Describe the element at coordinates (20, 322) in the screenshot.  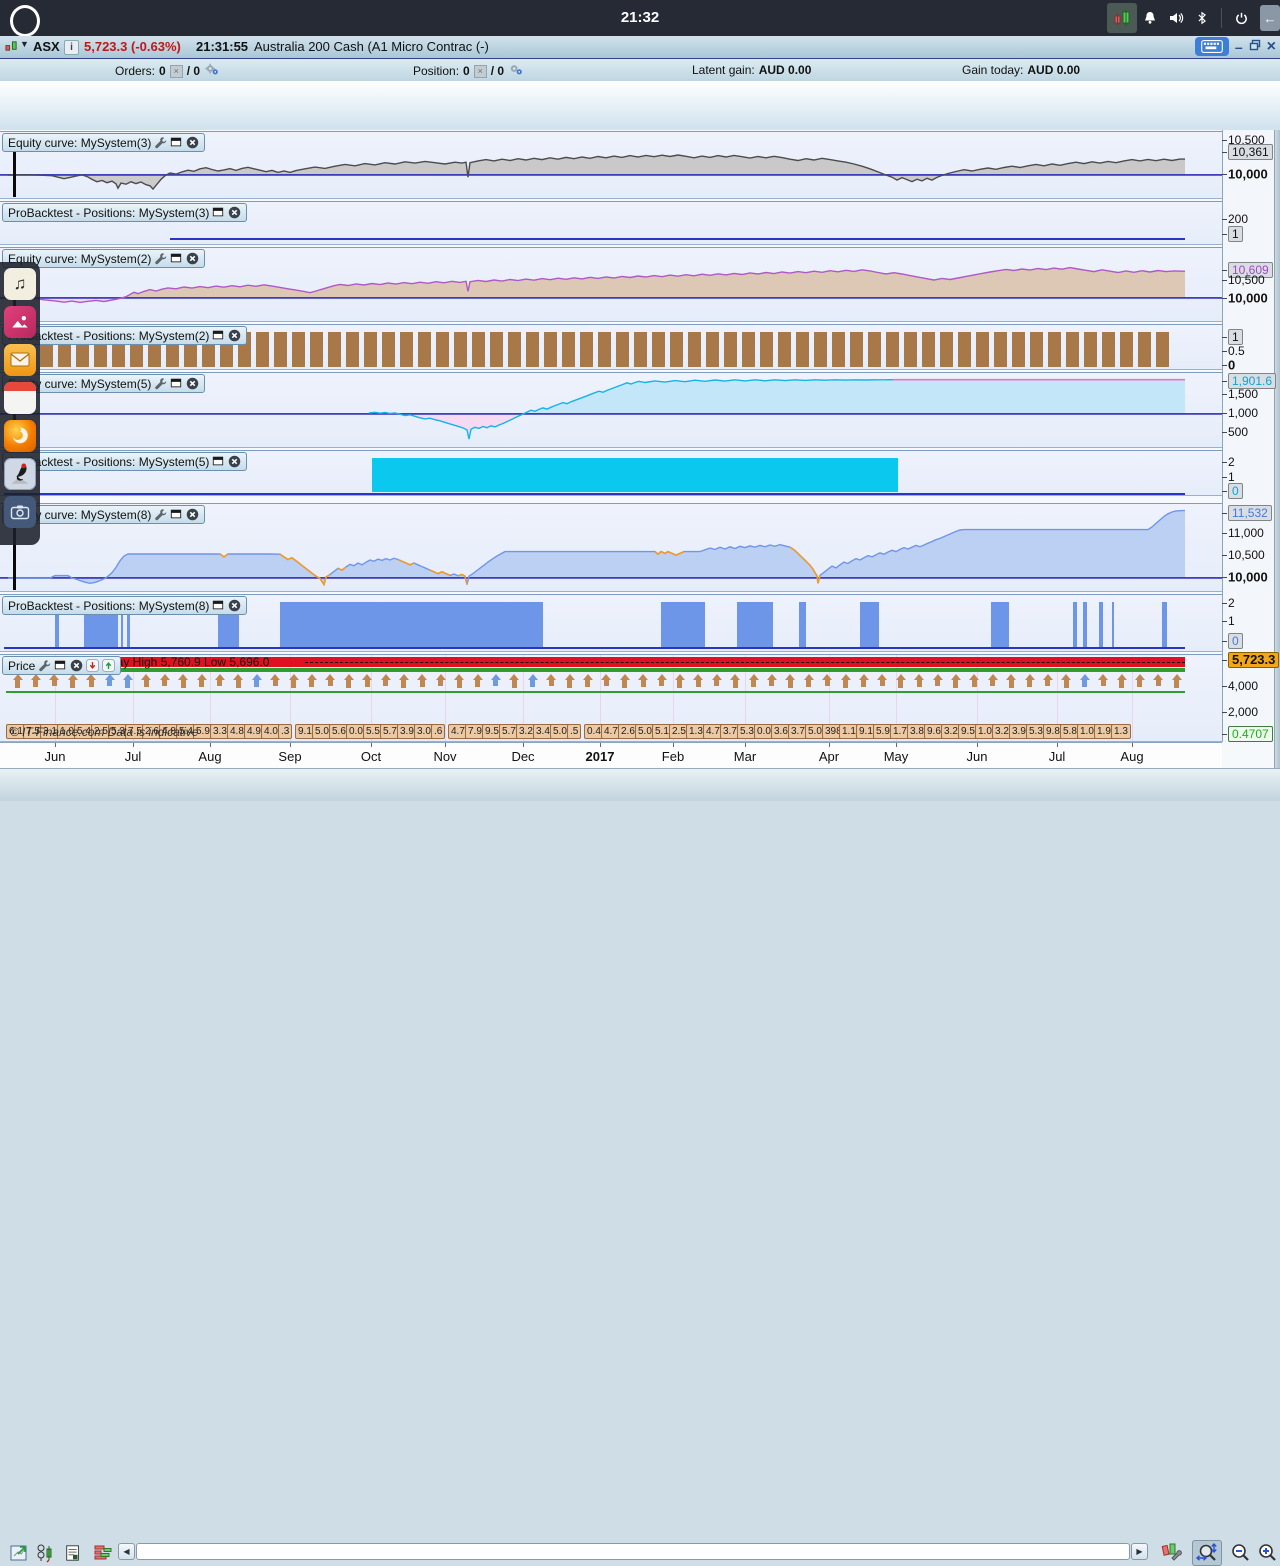
I see `image-viewer` at that location.